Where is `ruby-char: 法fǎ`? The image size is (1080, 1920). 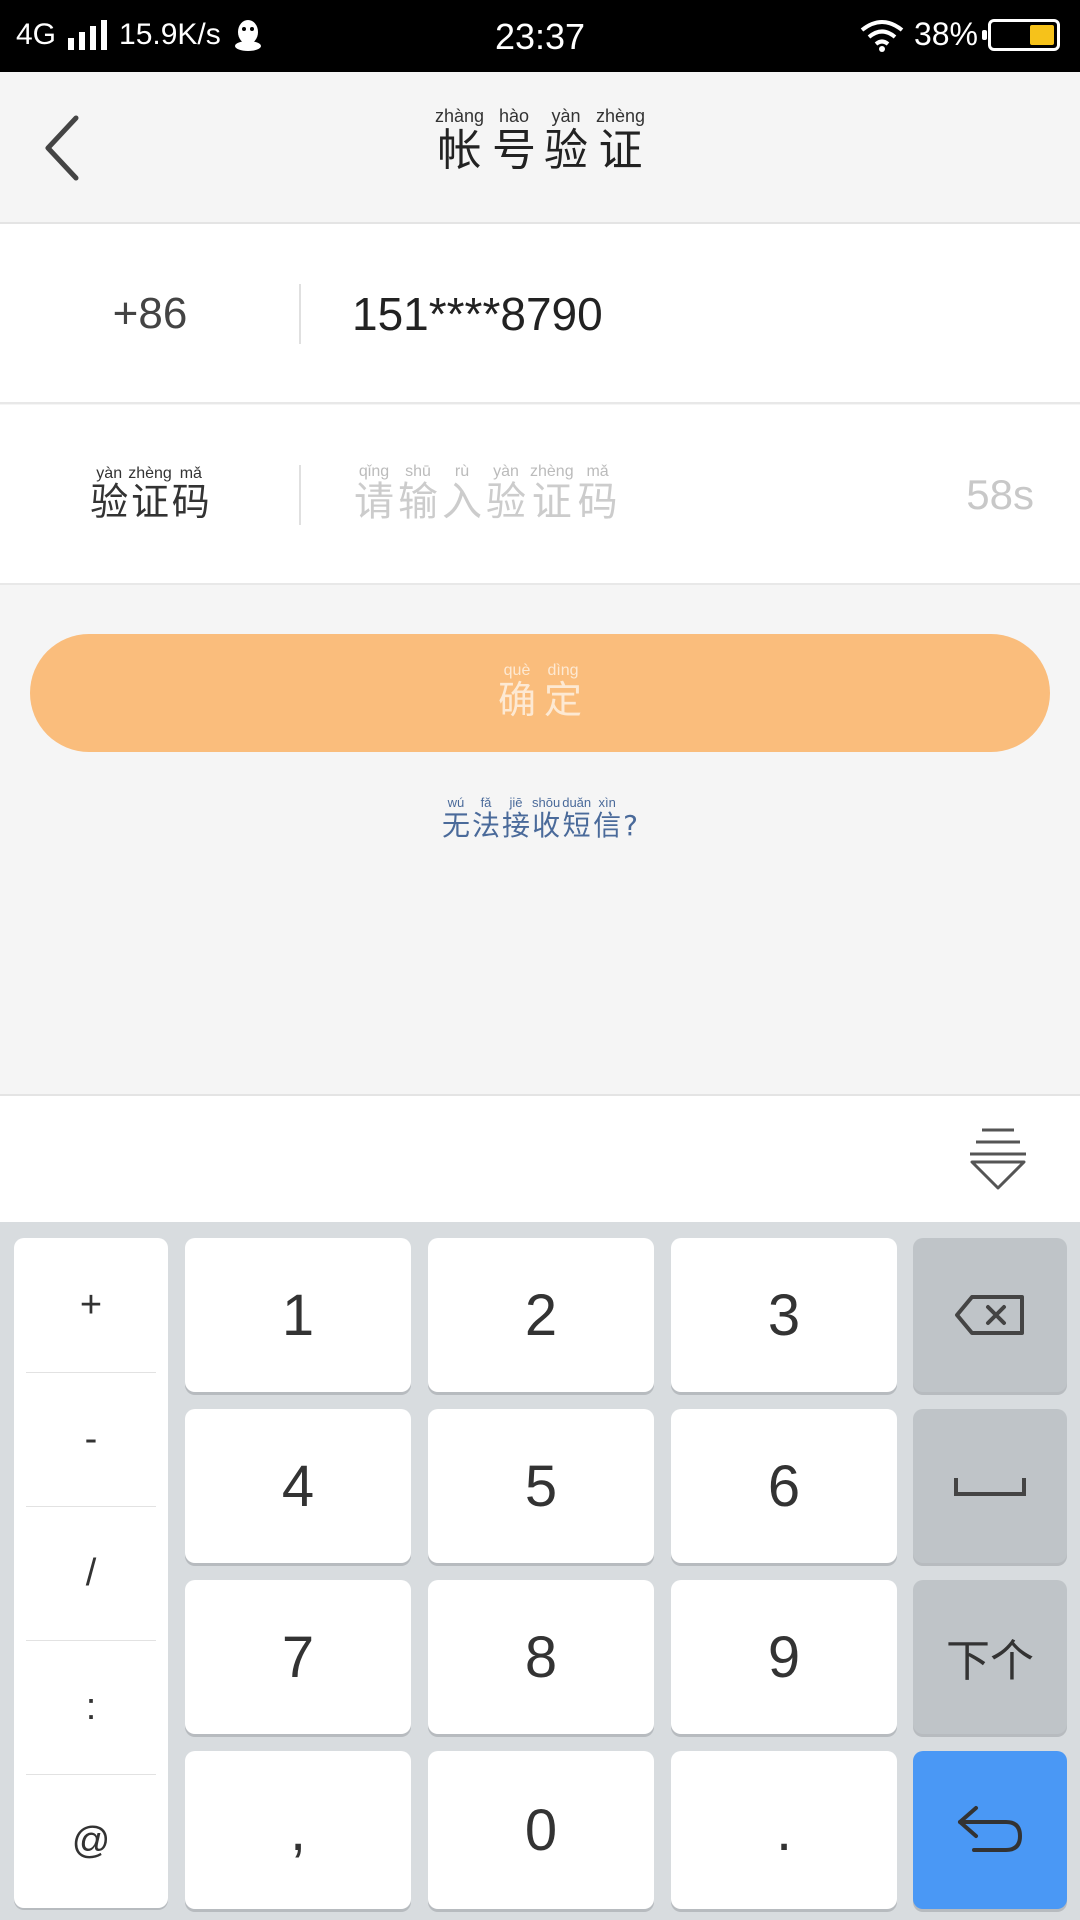 ruby-char: 法fǎ is located at coordinates (485, 818).